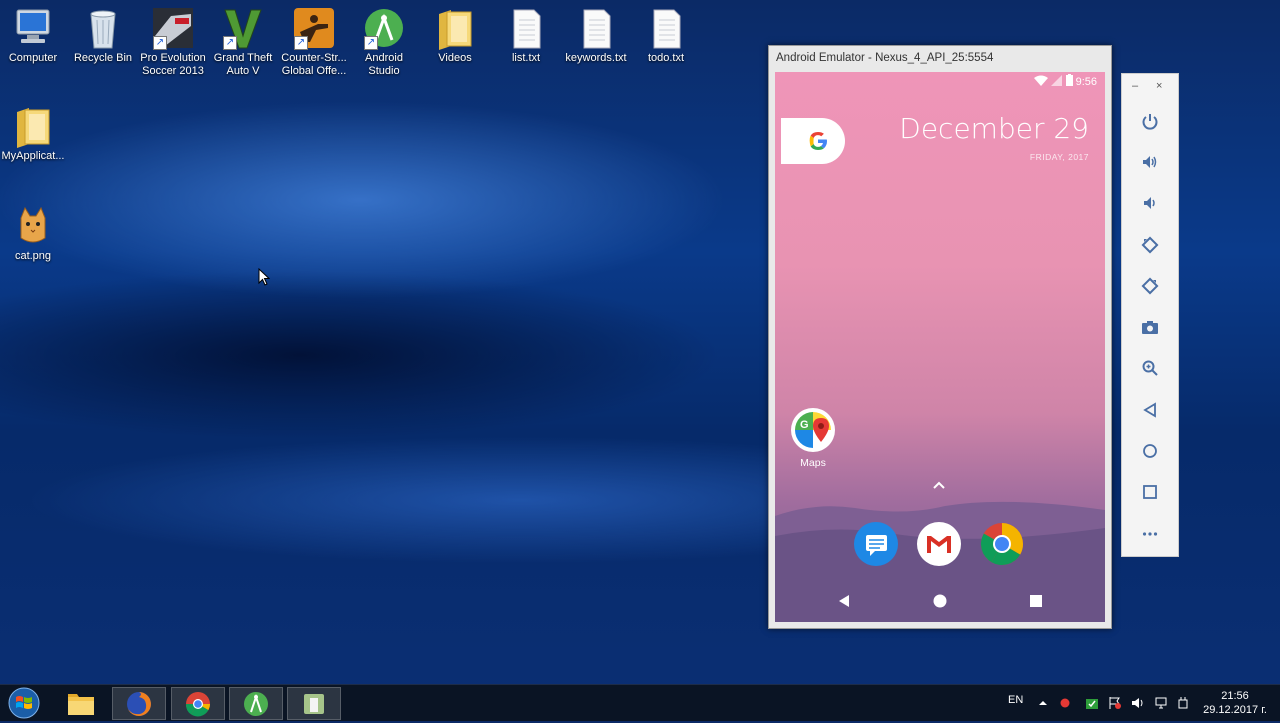  I want to click on emulator-toolbar: – ×, so click(1150, 315).